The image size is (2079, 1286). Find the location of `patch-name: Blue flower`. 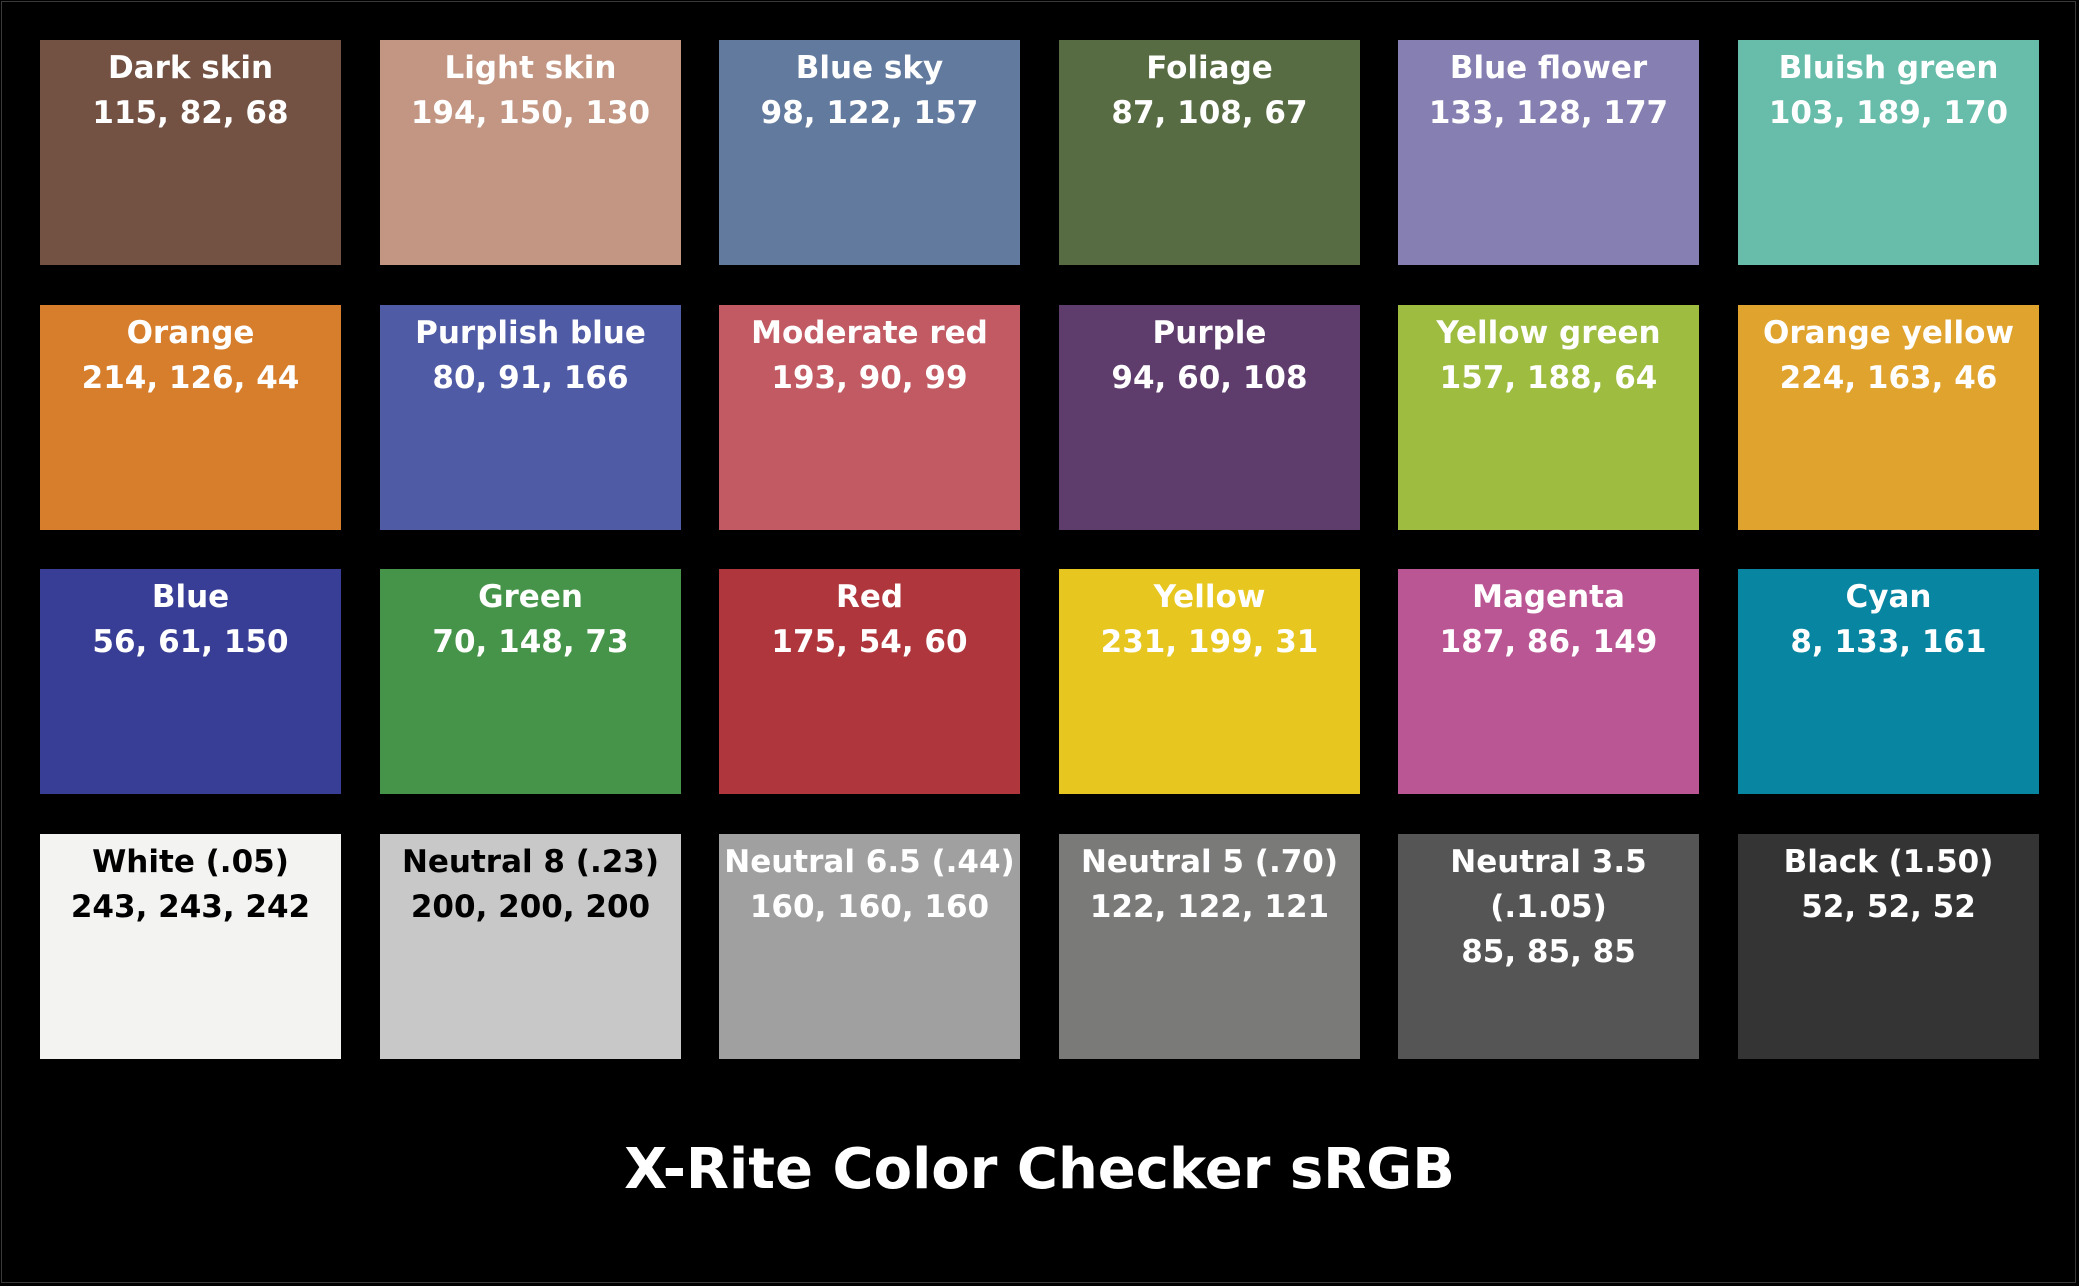

patch-name: Blue flower is located at coordinates (1548, 68).